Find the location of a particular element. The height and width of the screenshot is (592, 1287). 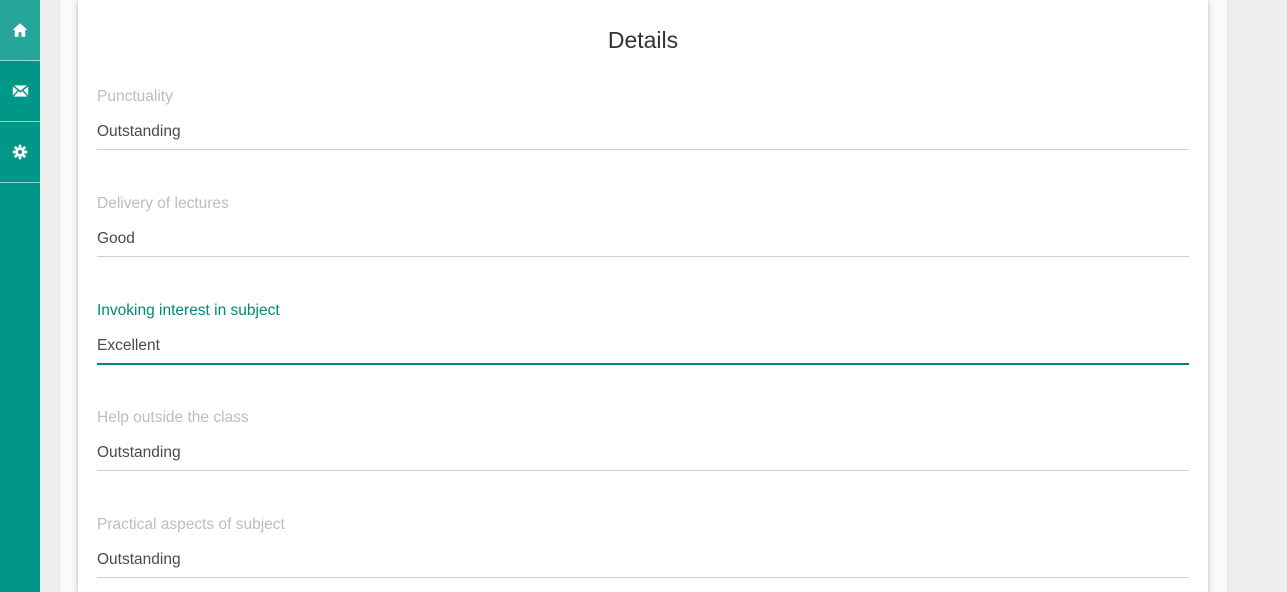

field-value: Good is located at coordinates (116, 239).